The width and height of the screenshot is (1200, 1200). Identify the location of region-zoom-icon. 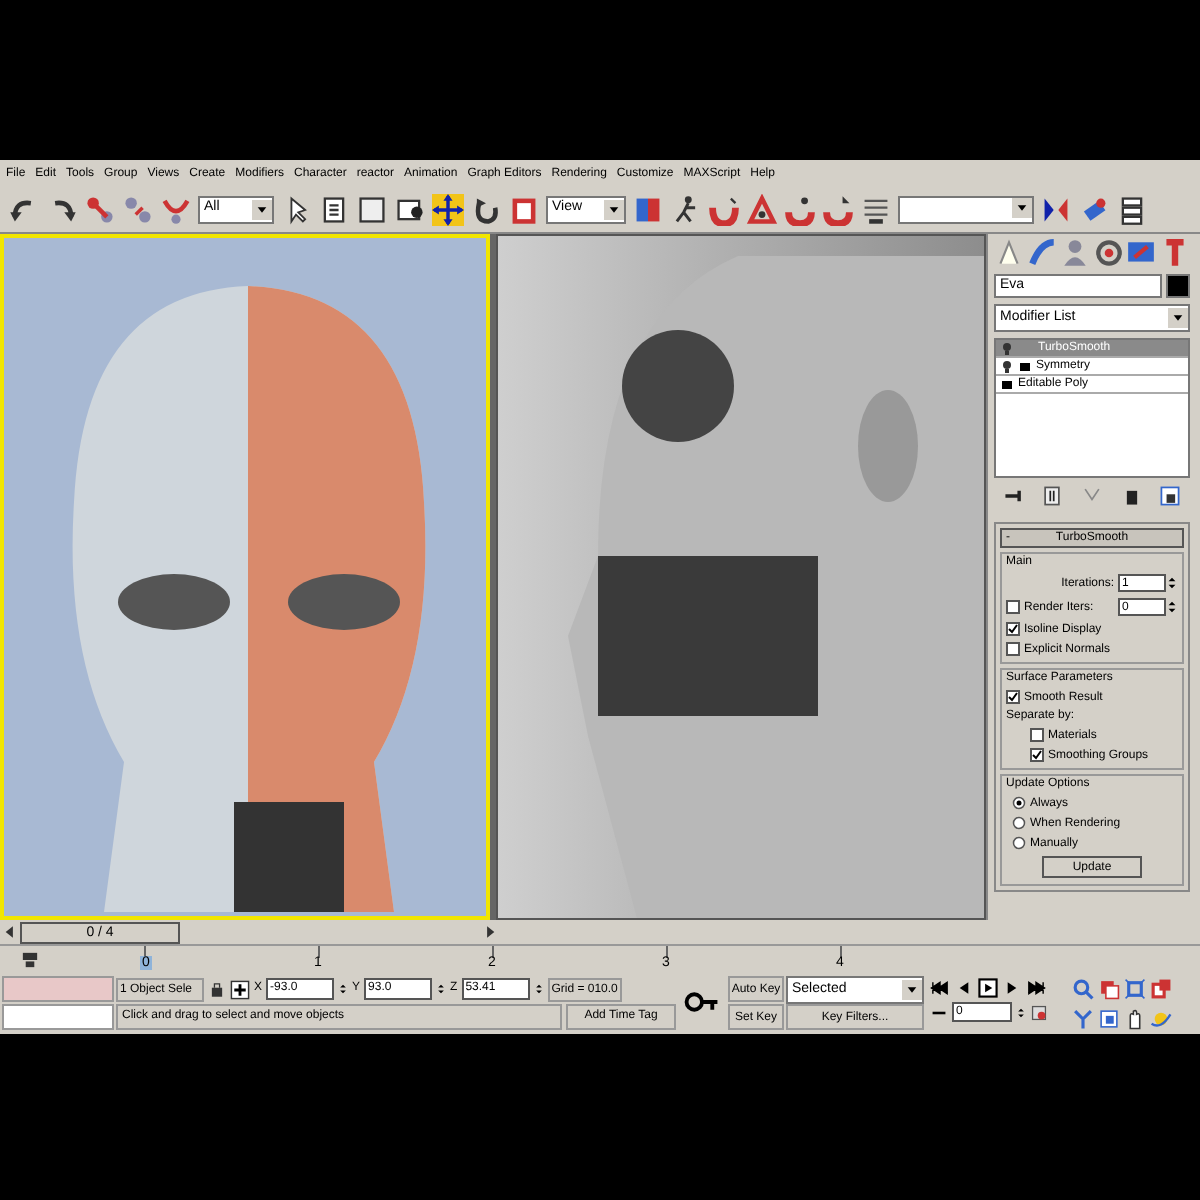
(1109, 1019).